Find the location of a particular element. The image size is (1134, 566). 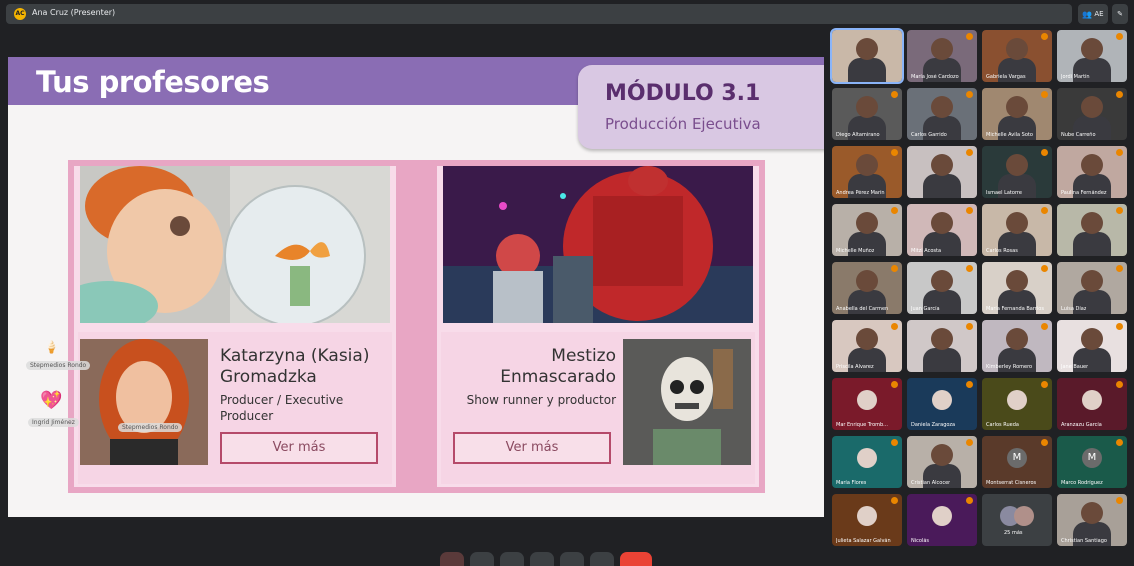

participant-tile: Luisa Díaz is located at coordinates (1092, 288).